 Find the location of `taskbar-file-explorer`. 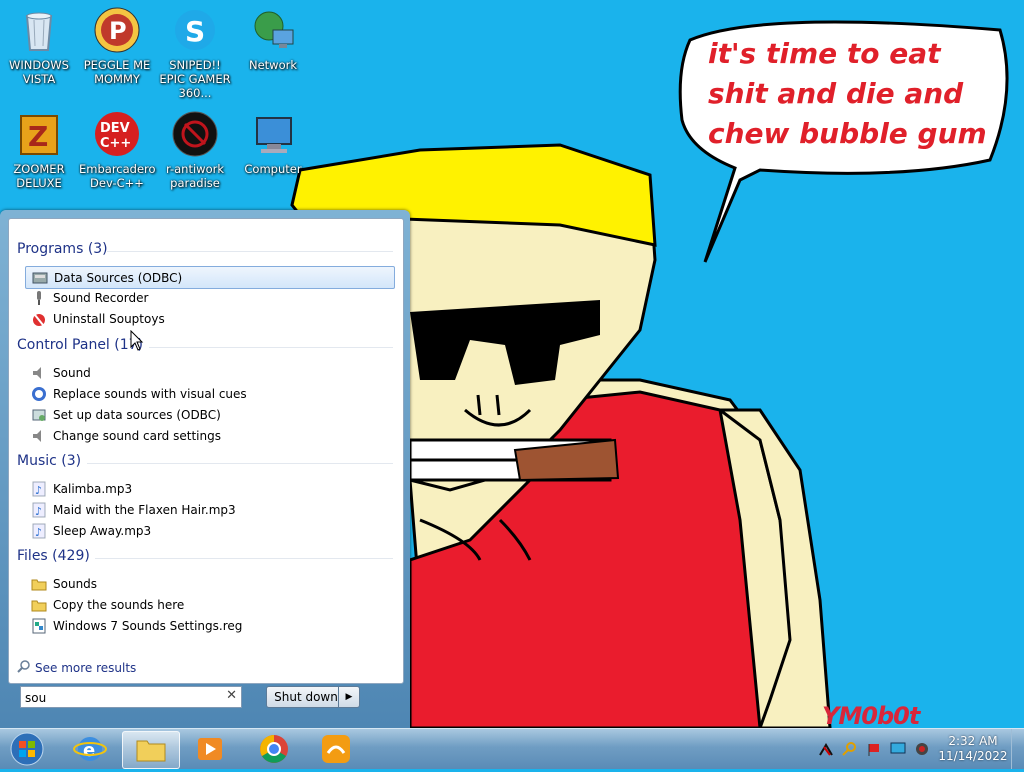

taskbar-file-explorer is located at coordinates (151, 750).